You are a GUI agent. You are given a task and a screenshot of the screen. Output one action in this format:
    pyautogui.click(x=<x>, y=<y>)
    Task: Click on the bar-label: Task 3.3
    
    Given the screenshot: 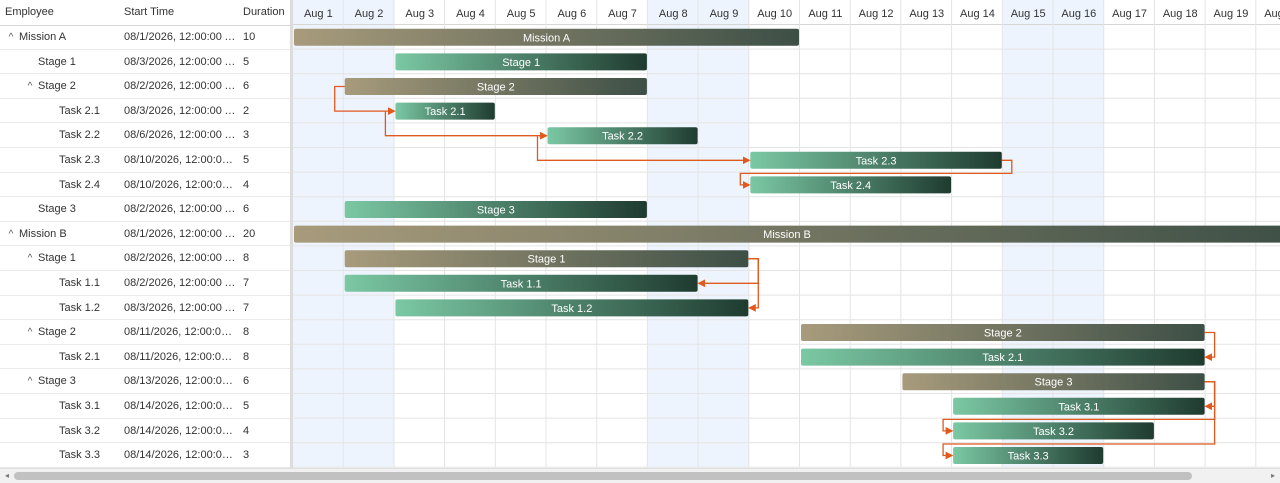 What is the action you would take?
    pyautogui.click(x=1028, y=457)
    